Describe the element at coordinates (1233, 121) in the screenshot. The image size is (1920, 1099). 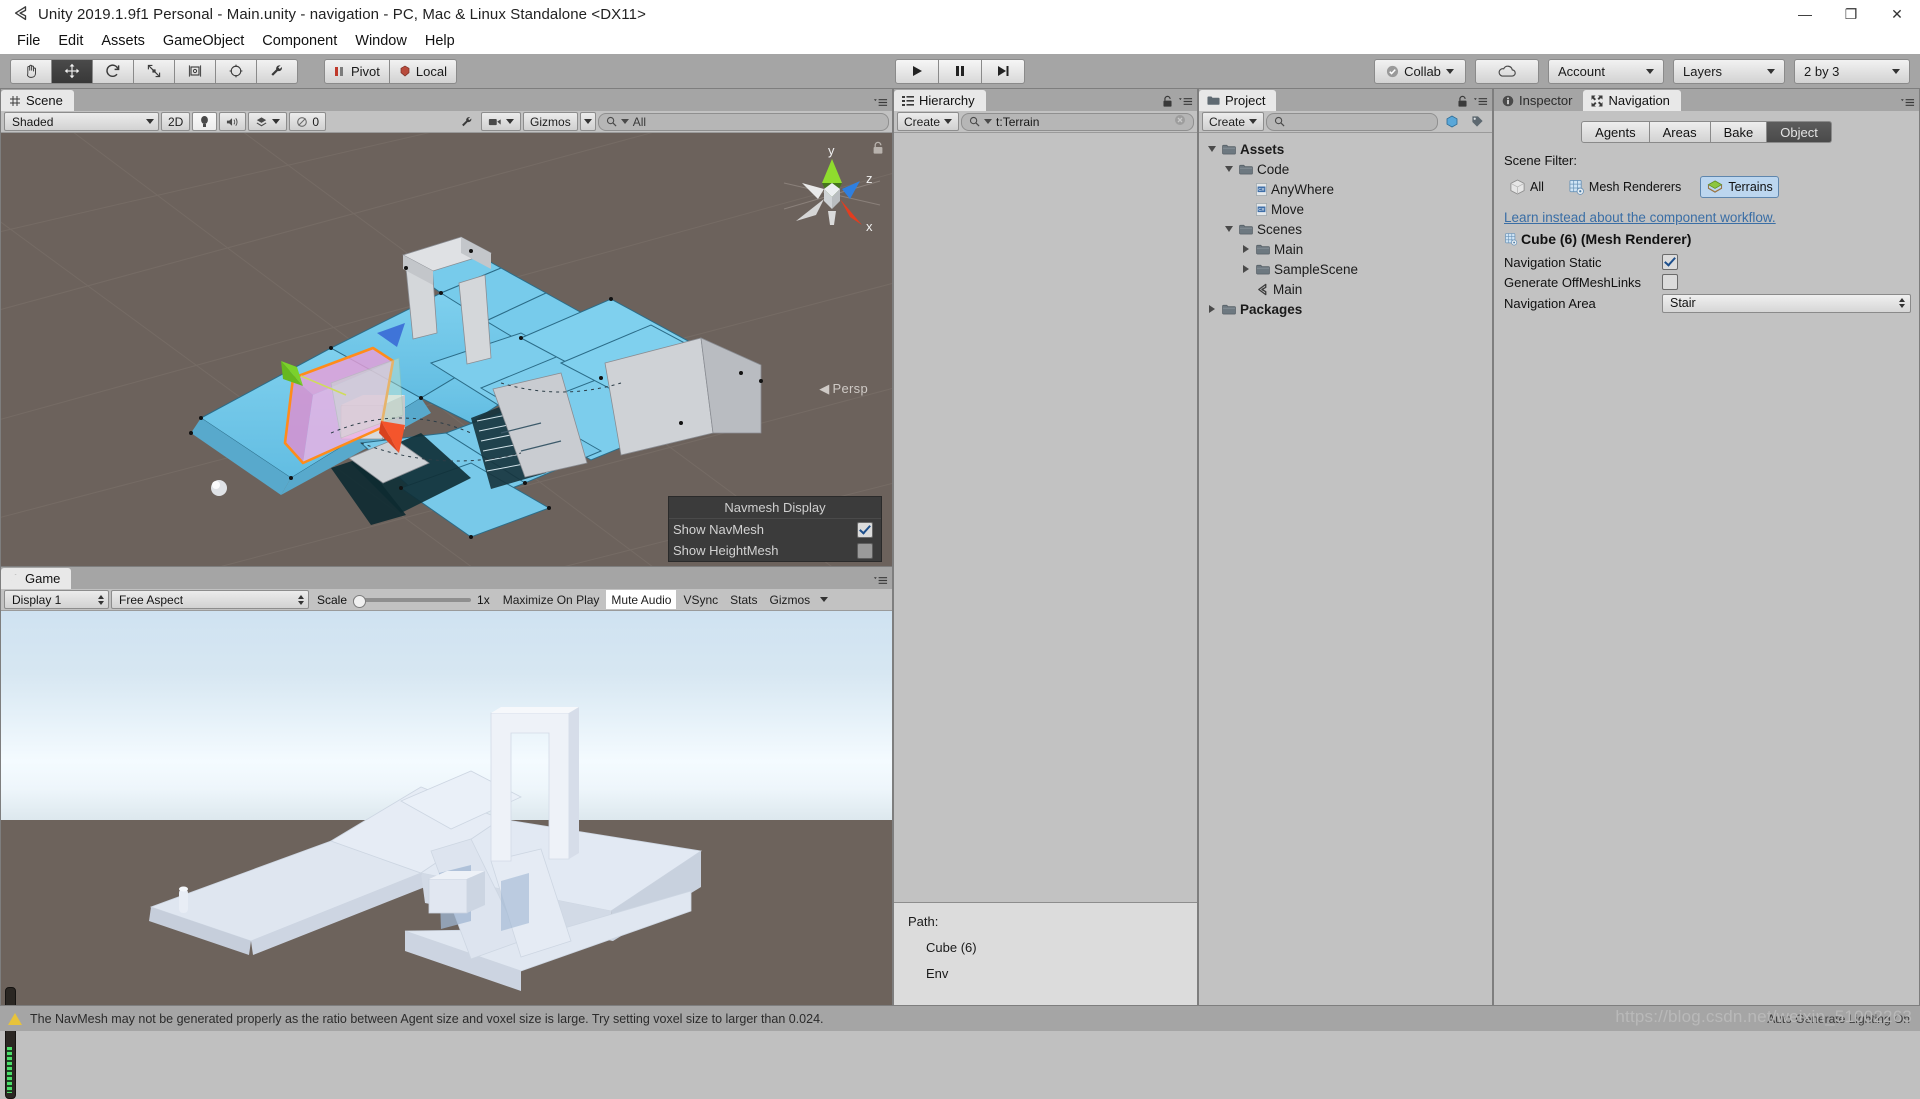
I see `project-create-button: Create` at that location.